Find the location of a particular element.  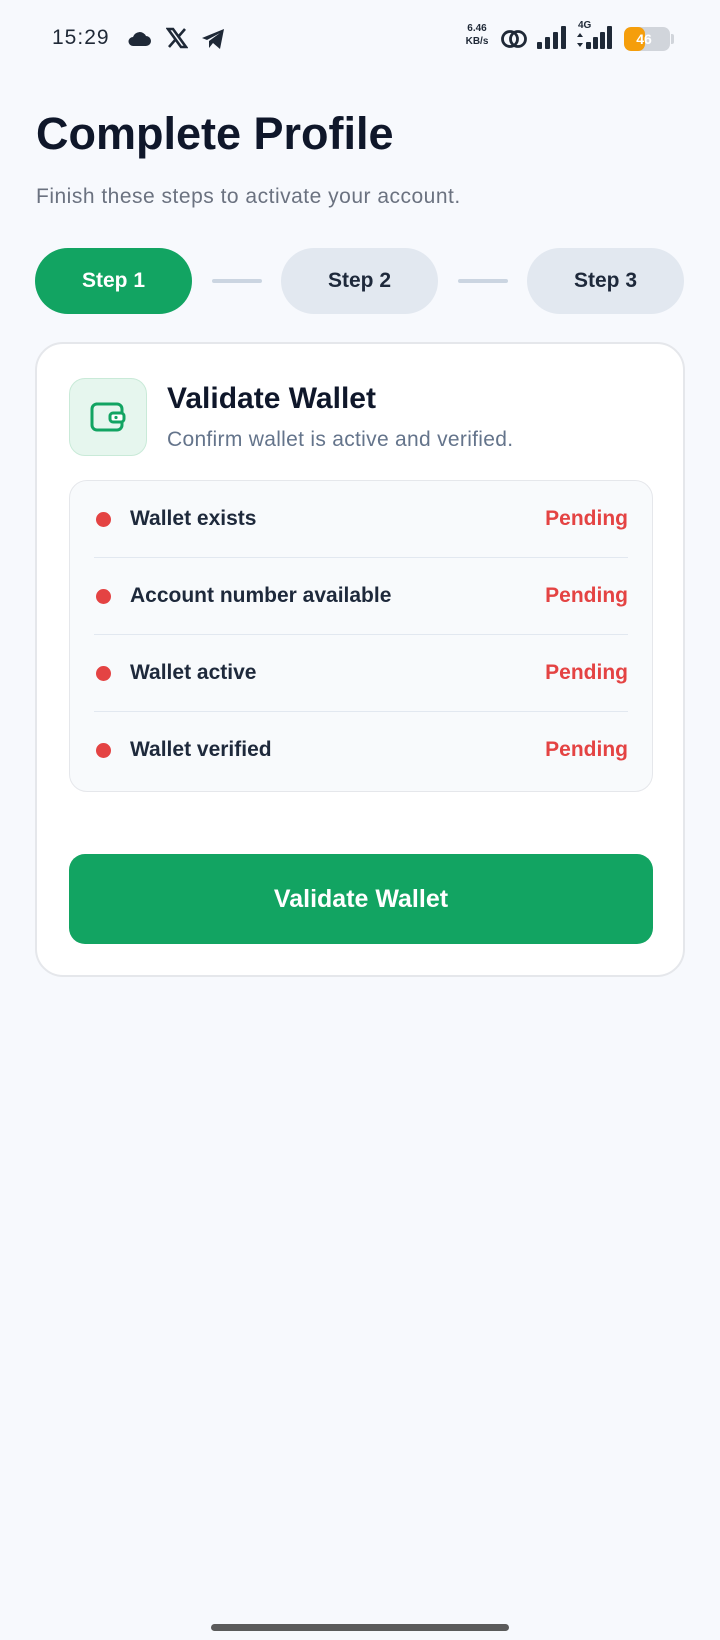

battery-icon: 46 is located at coordinates (647, 39).